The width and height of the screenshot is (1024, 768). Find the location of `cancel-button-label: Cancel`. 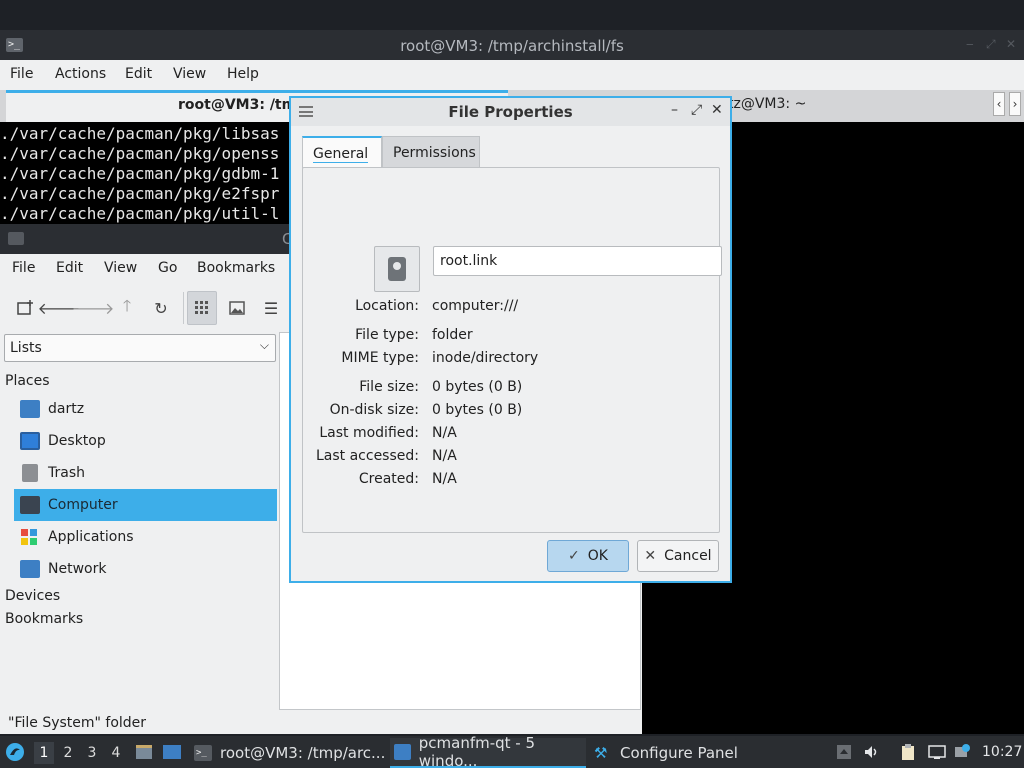

cancel-button-label: Cancel is located at coordinates (688, 556).